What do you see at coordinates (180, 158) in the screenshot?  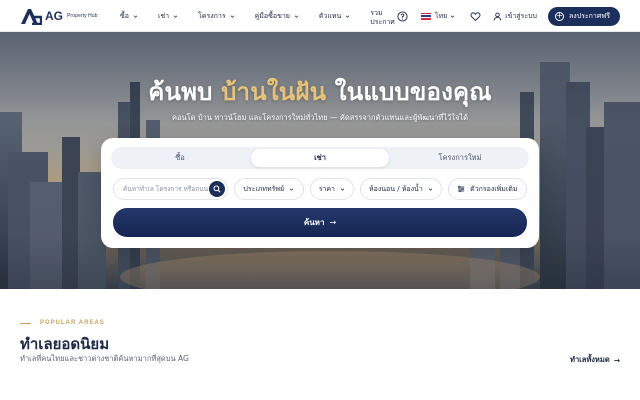 I see `tab-buy: ซื้อ` at bounding box center [180, 158].